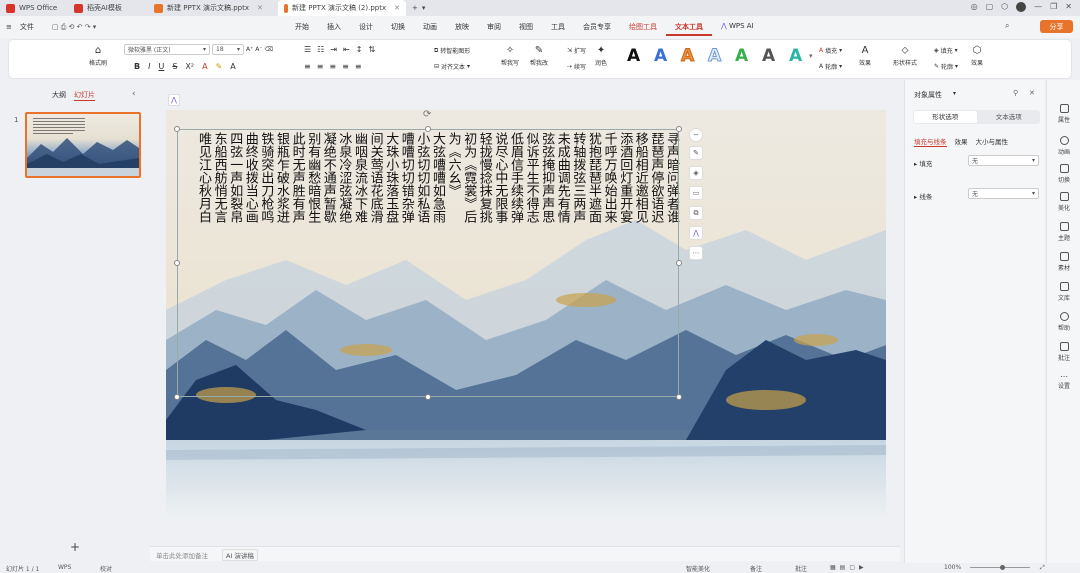  What do you see at coordinates (334, 29) in the screenshot?
I see `menu-insert: 插入` at bounding box center [334, 29].